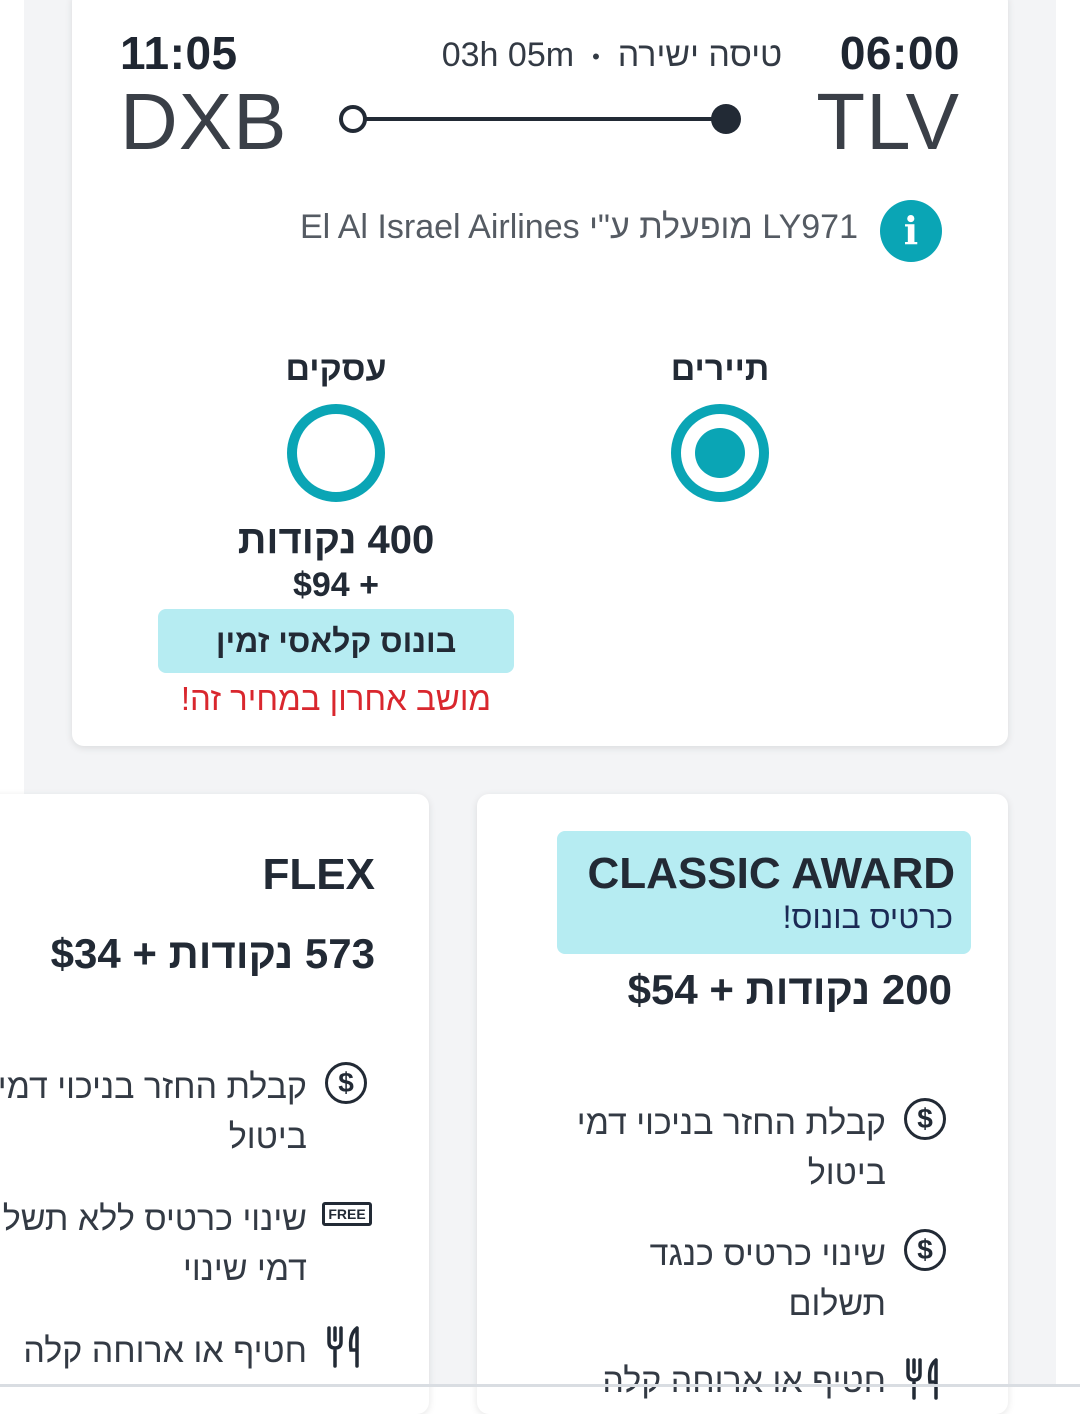 This screenshot has width=1080, height=1414. Describe the element at coordinates (204, 121) in the screenshot. I see `arrival-airport-code: DXB` at that location.